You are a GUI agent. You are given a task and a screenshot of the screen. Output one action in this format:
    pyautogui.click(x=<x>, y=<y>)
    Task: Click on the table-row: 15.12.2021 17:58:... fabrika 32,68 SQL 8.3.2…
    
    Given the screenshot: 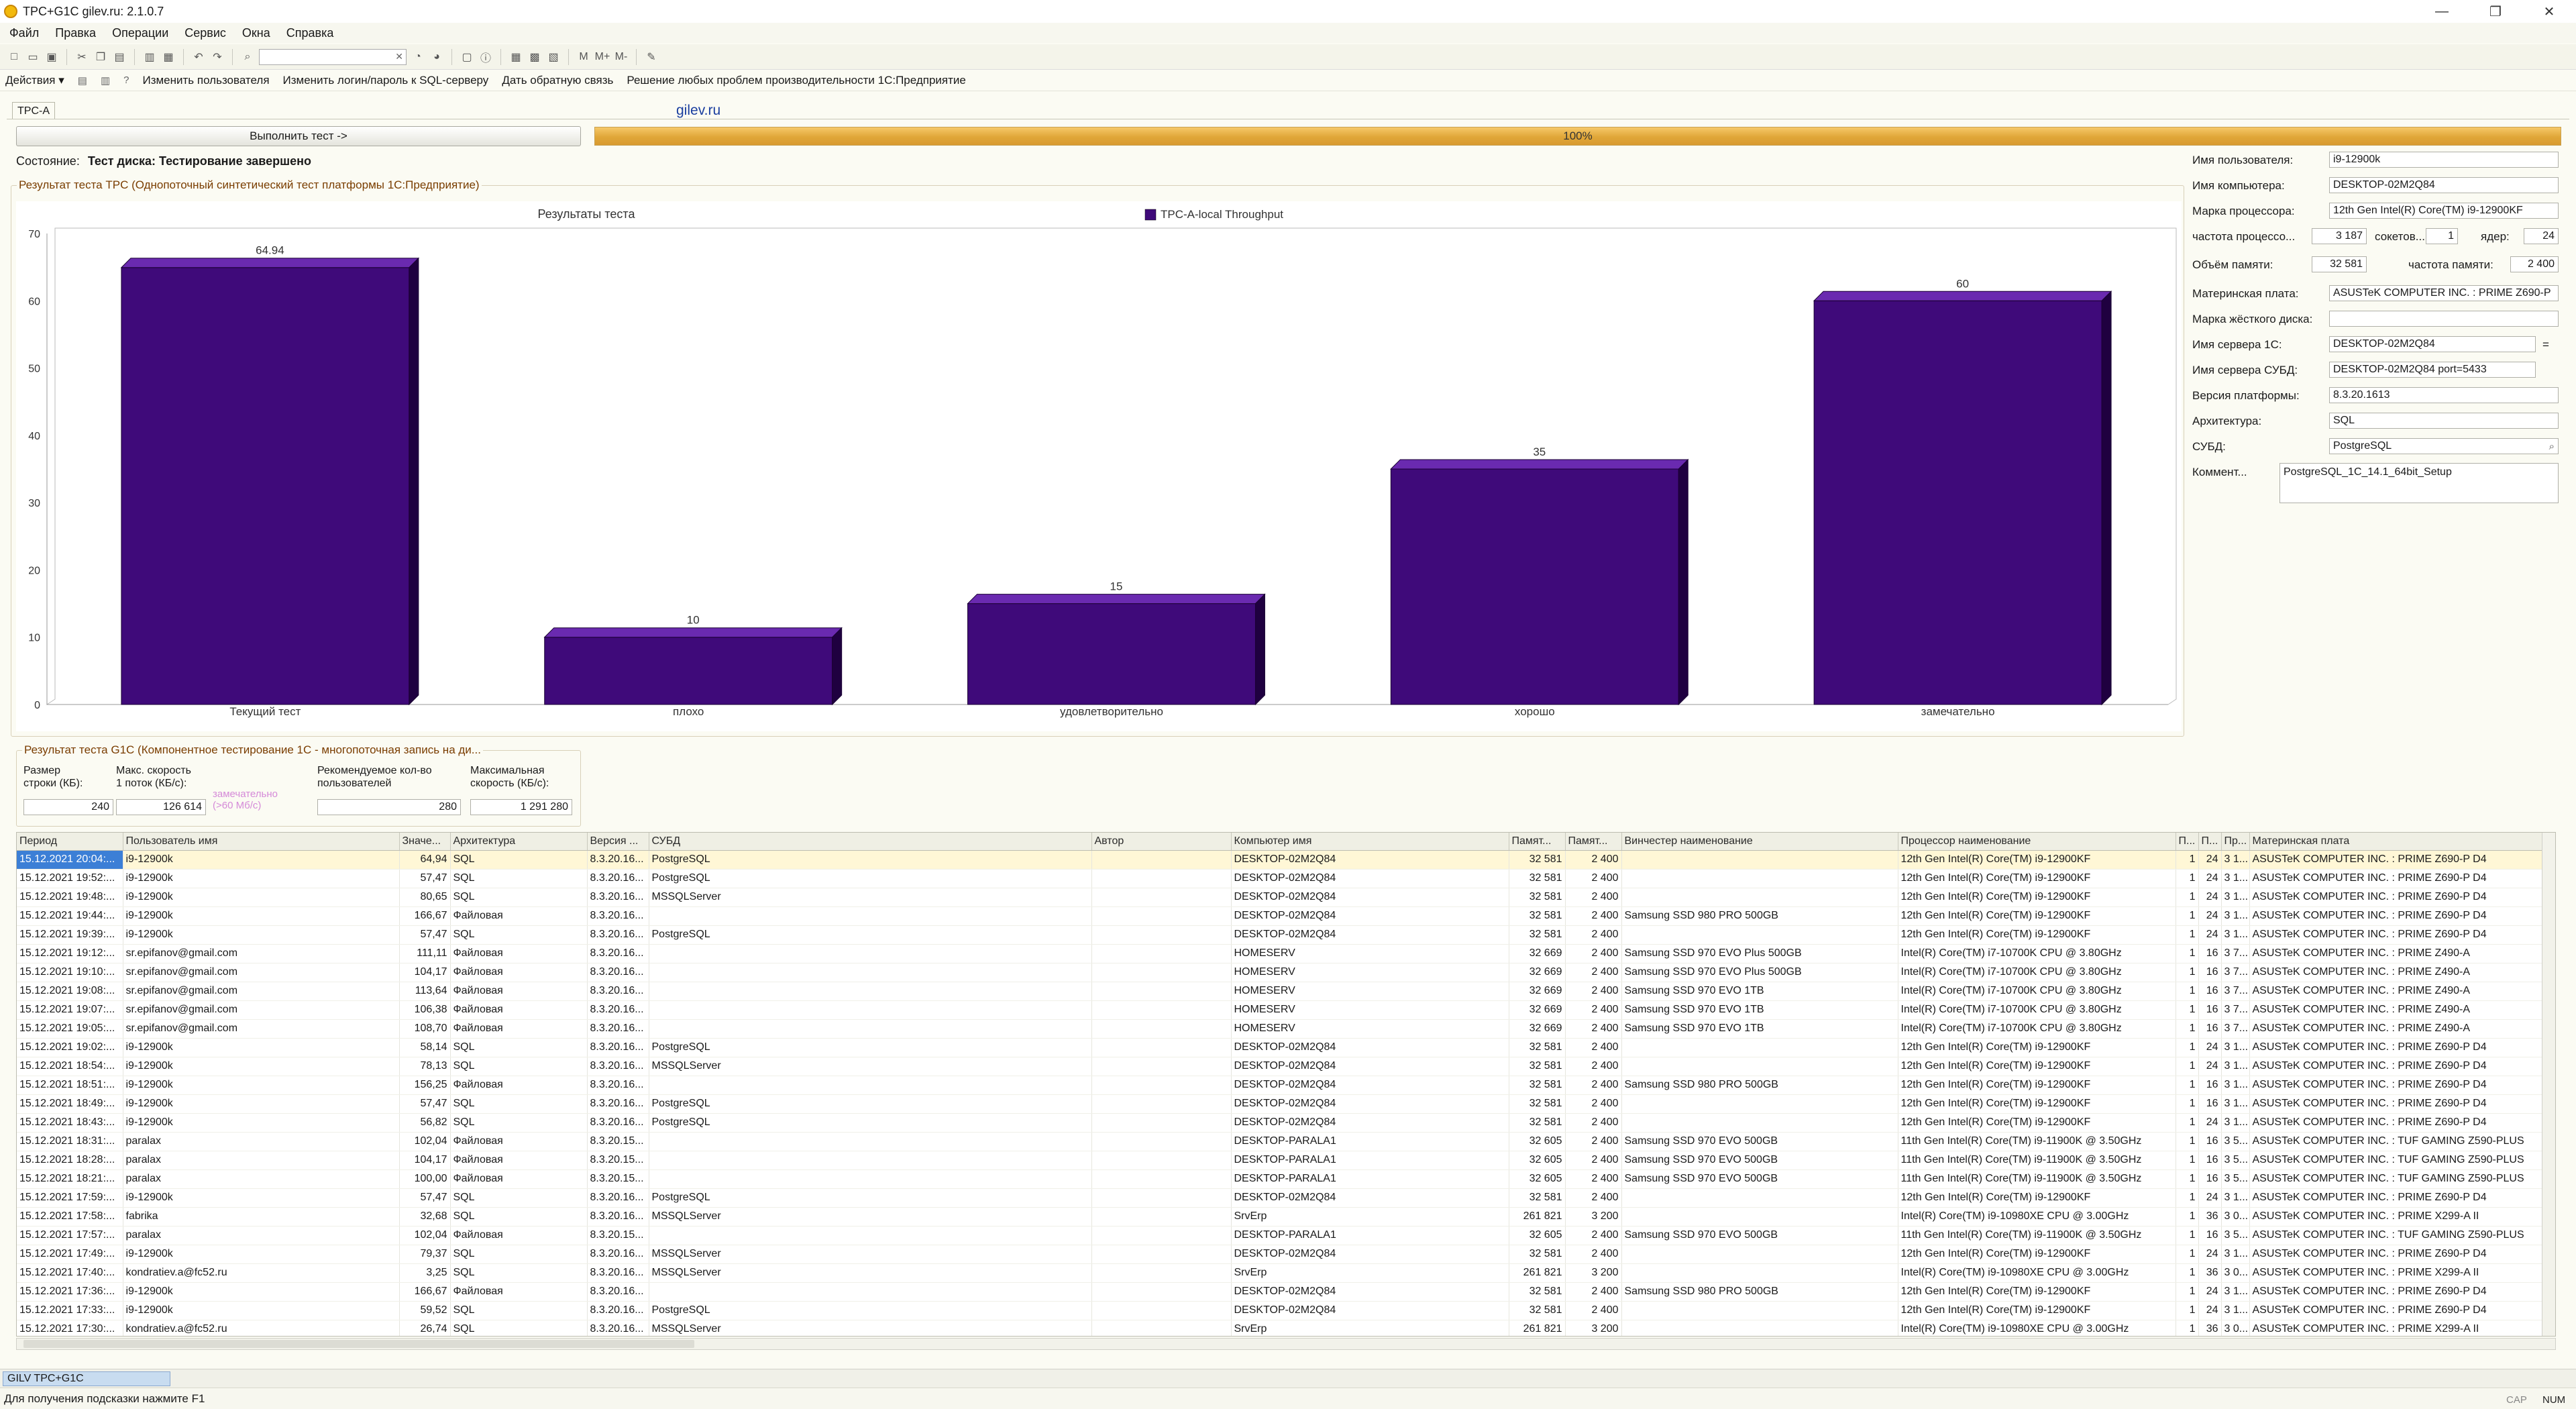 What is the action you would take?
    pyautogui.click(x=1280, y=1217)
    